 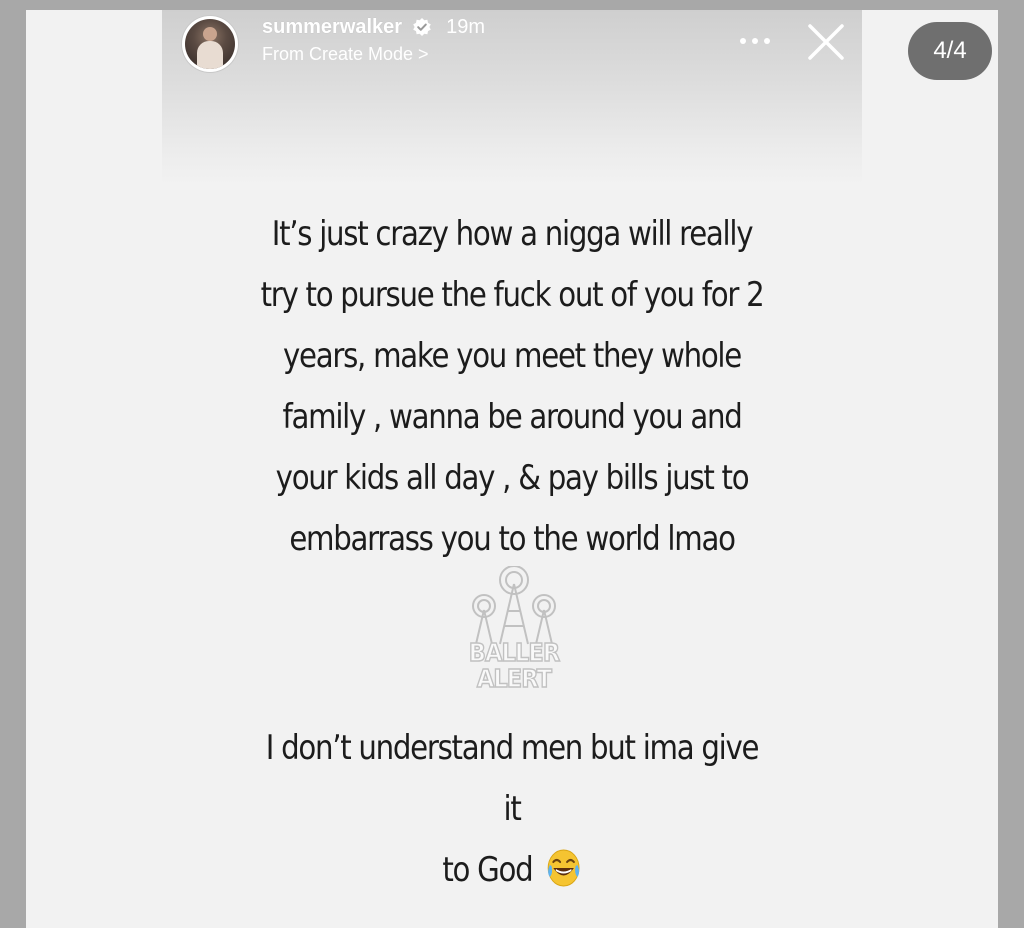 I want to click on baller-alert-watermark: BALLER ALERT, so click(x=514, y=635).